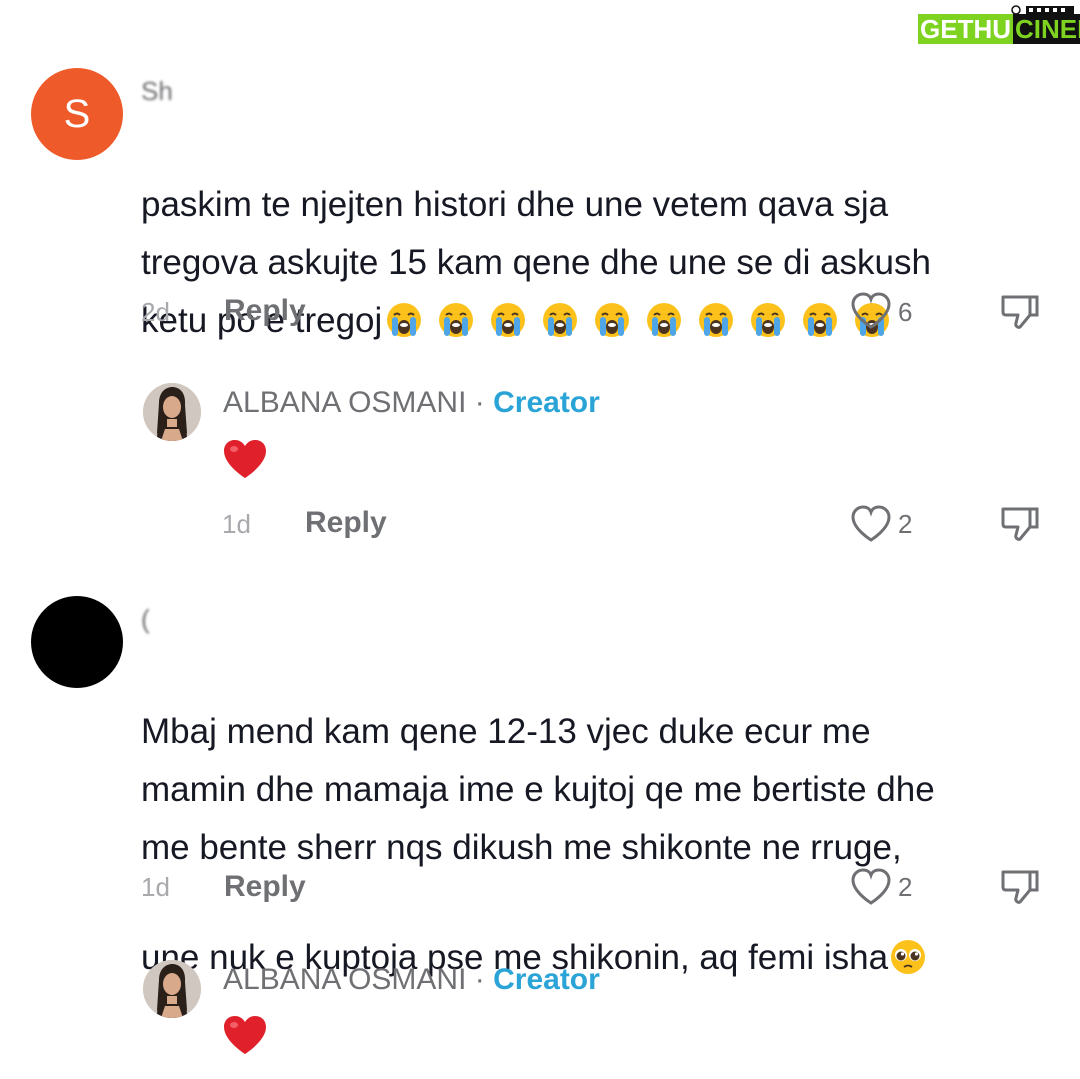  Describe the element at coordinates (636, 320) in the screenshot. I see `emoji-group` at that location.